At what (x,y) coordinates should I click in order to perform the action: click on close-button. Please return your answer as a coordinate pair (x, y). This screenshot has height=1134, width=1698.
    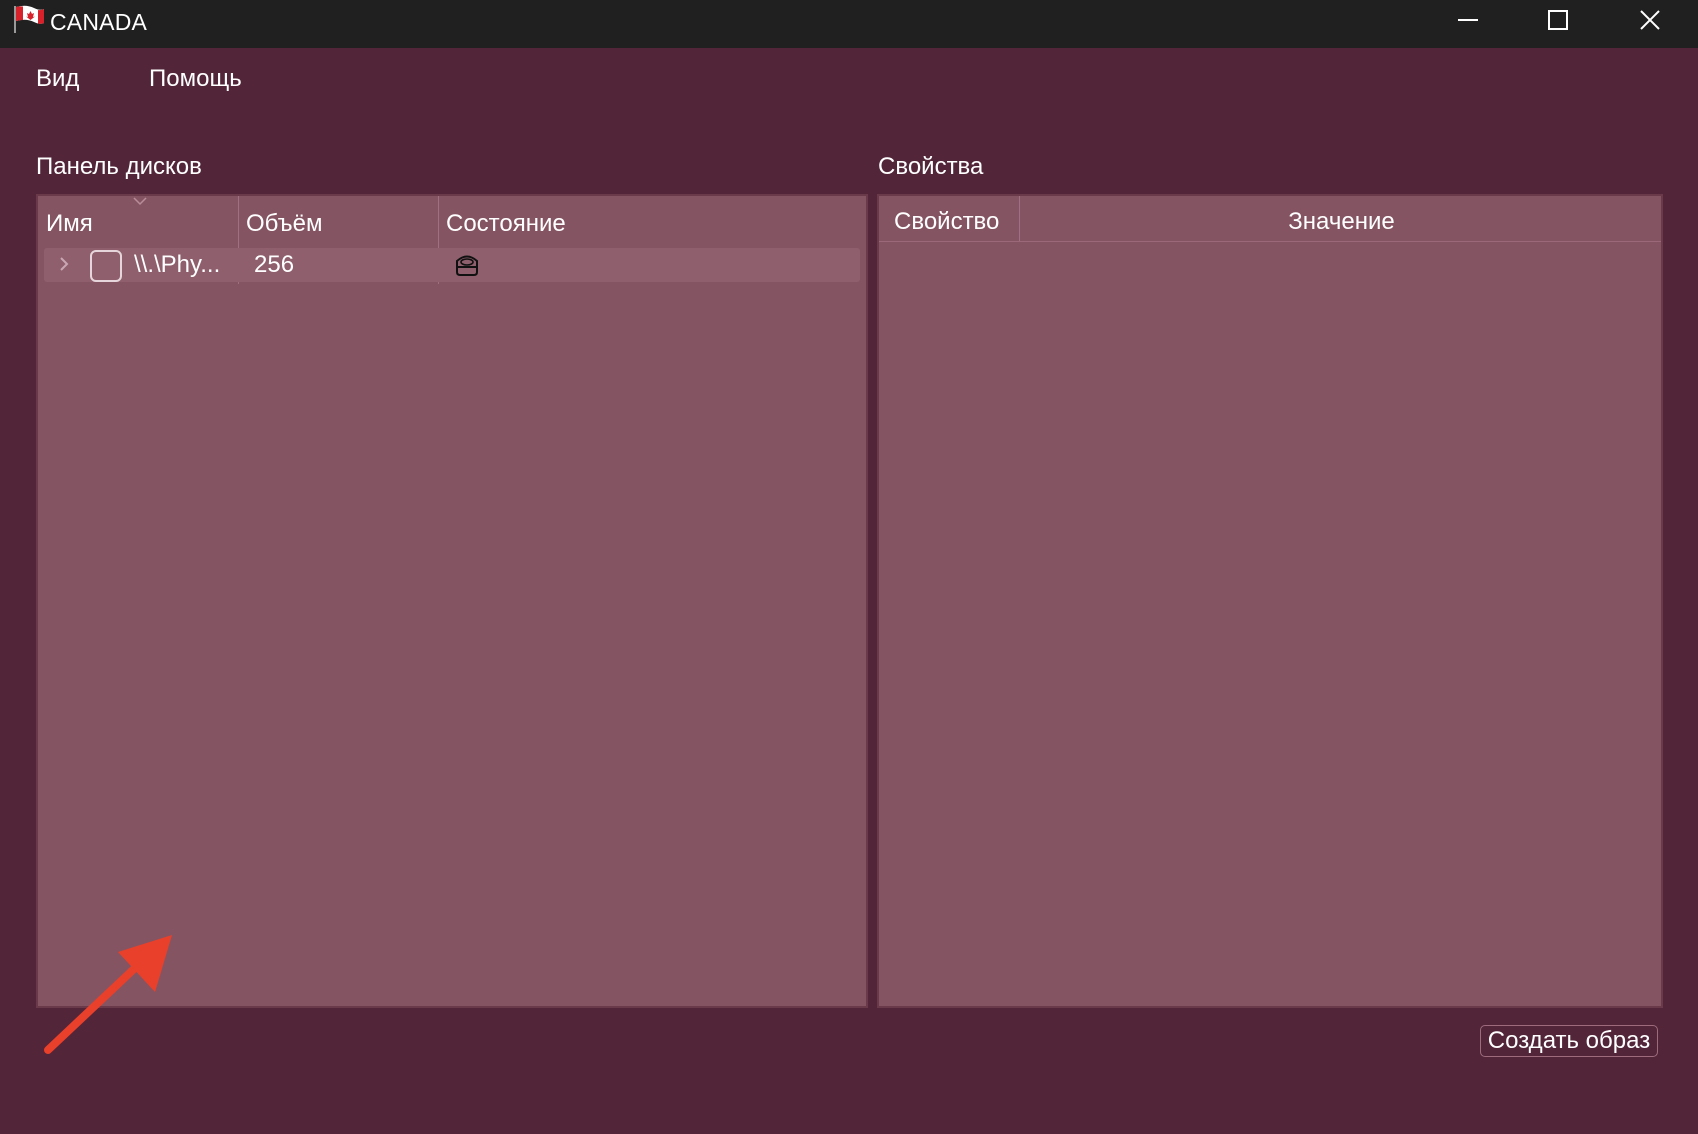
    Looking at the image, I should click on (1650, 20).